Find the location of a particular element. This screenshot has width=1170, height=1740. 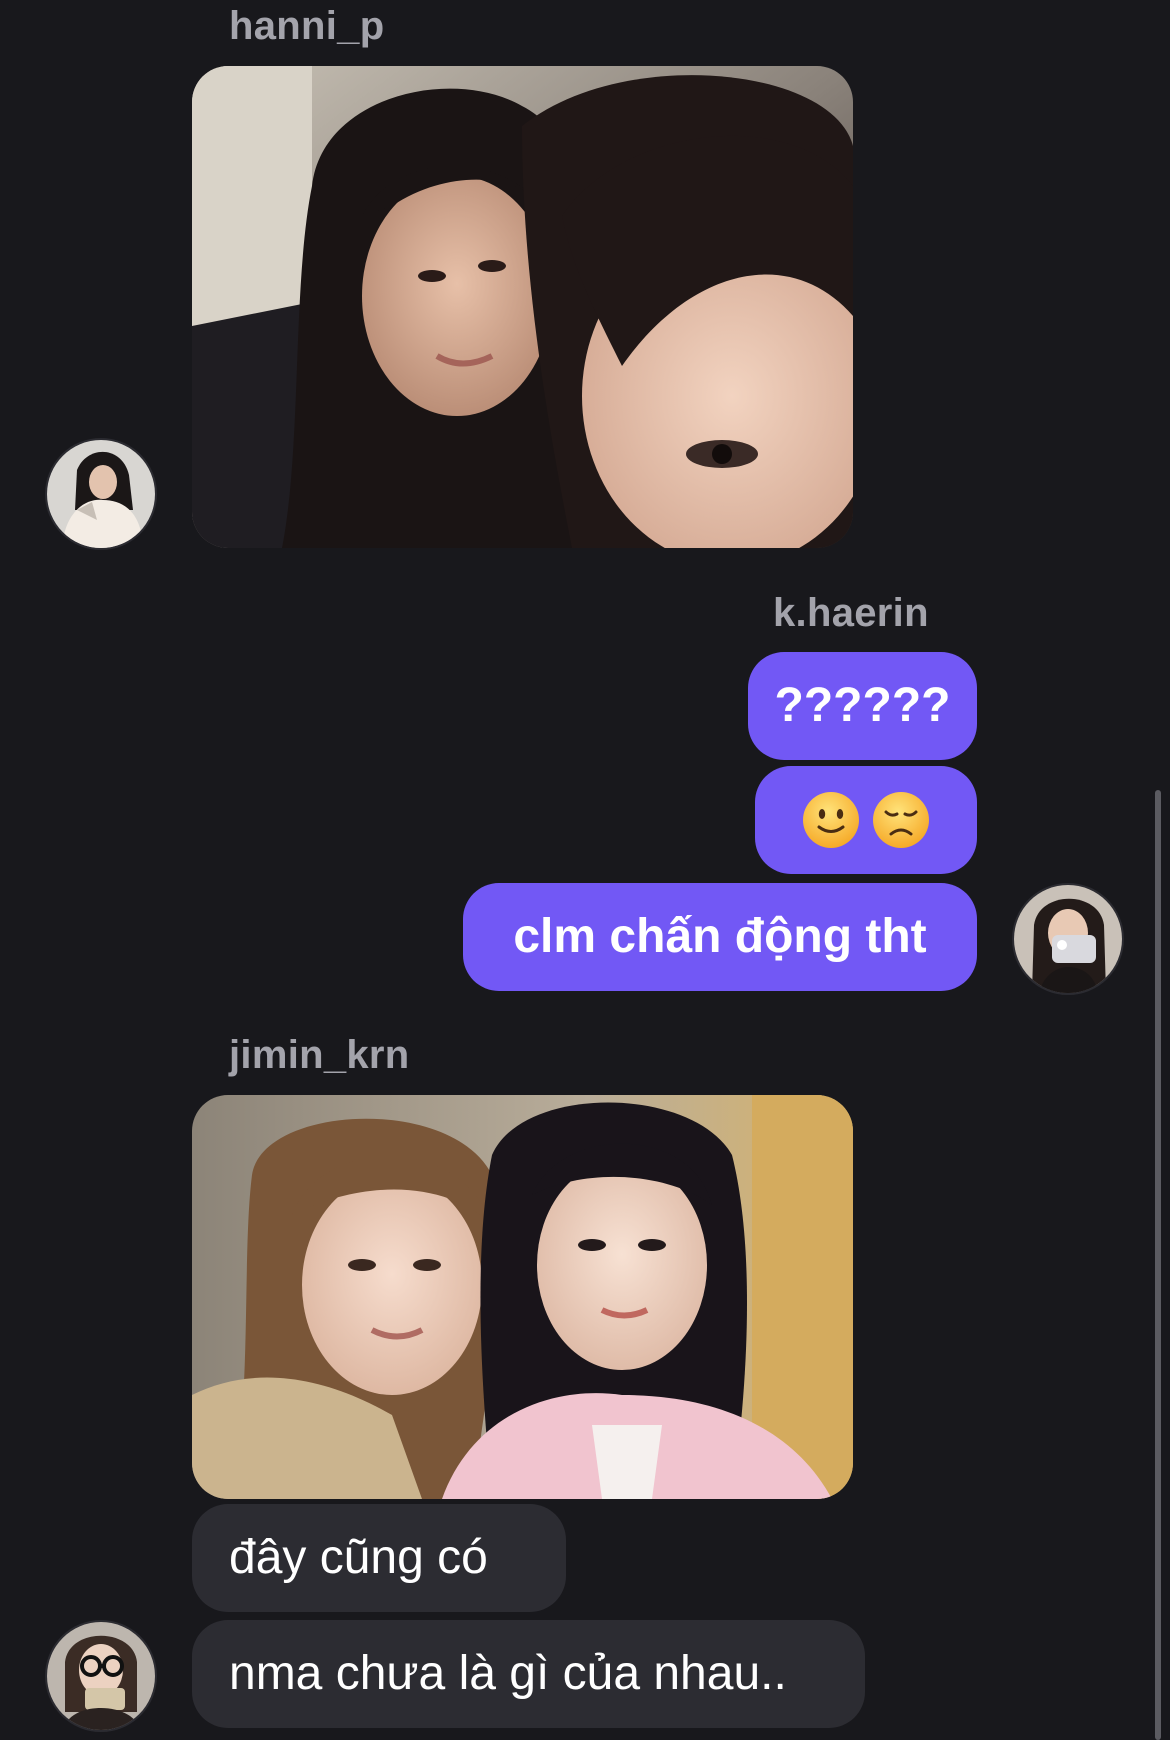

sender-name-hanni: hanni_p is located at coordinates (307, 26).